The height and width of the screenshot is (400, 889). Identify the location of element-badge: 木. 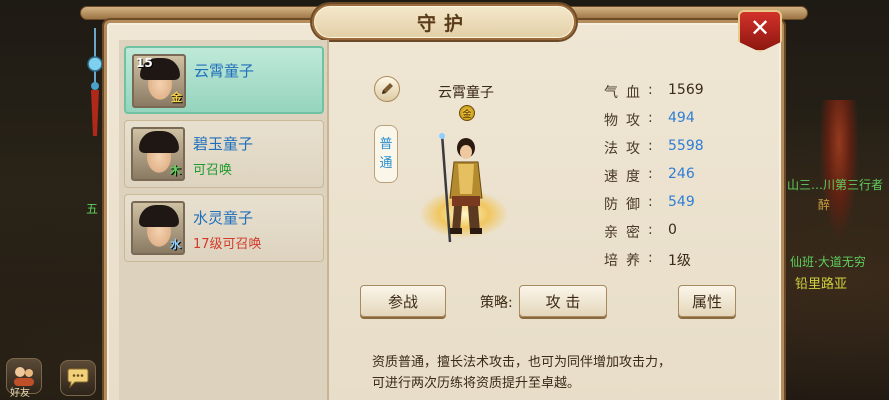
(175, 170).